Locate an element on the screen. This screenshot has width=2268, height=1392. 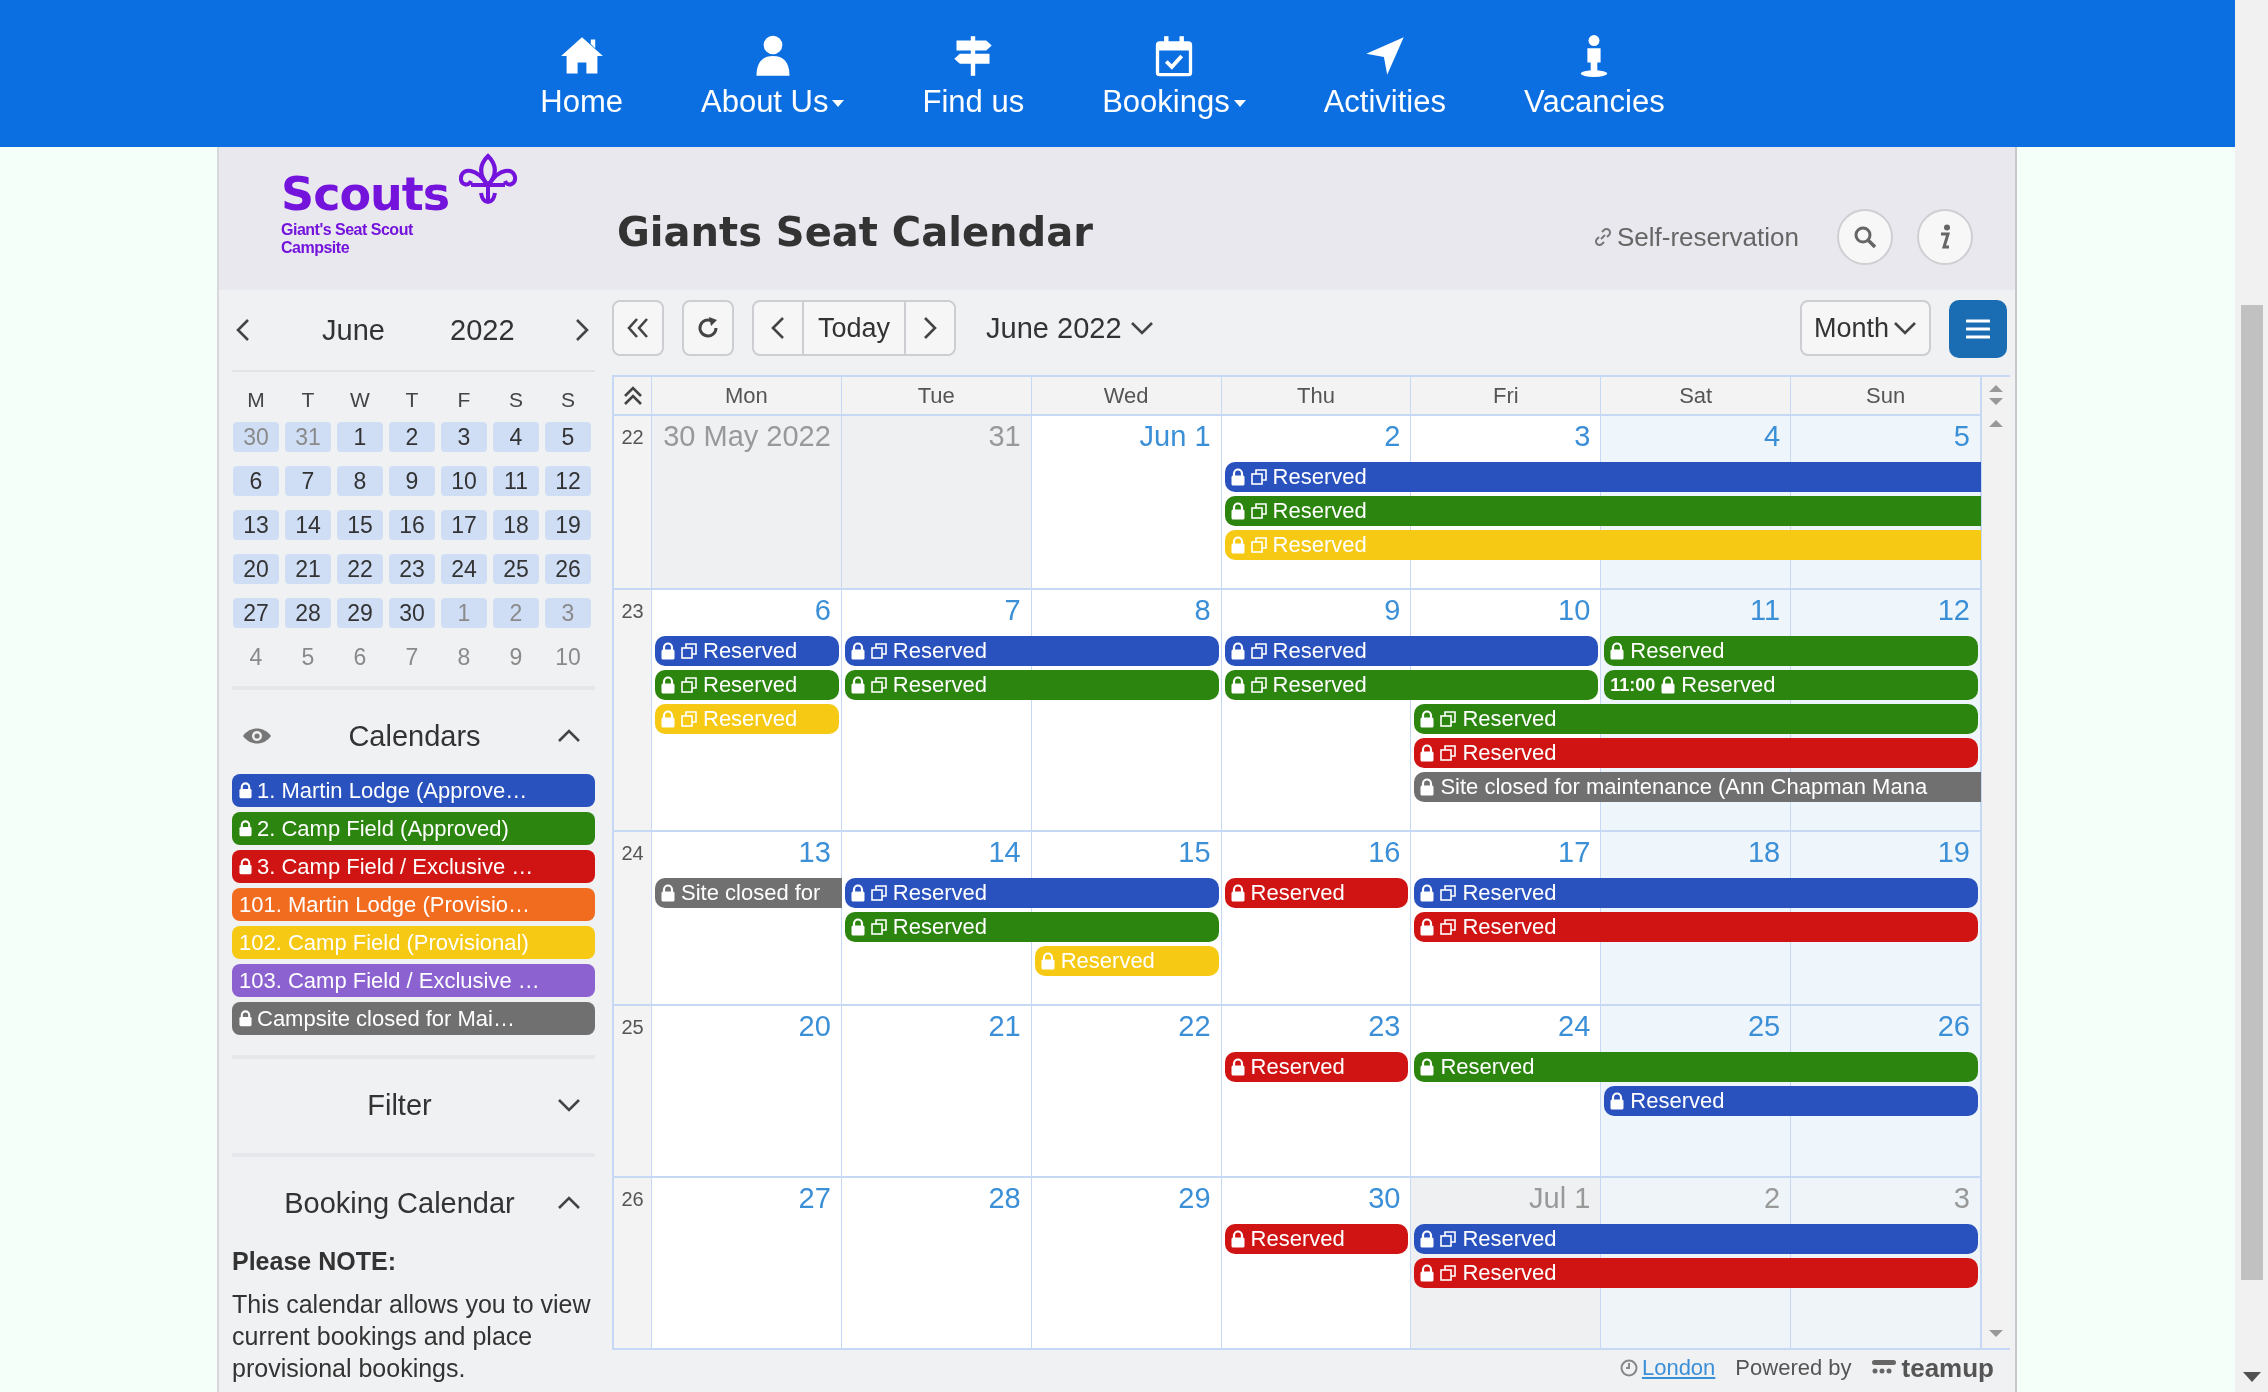
section-title: Filter is located at coordinates (399, 1105).